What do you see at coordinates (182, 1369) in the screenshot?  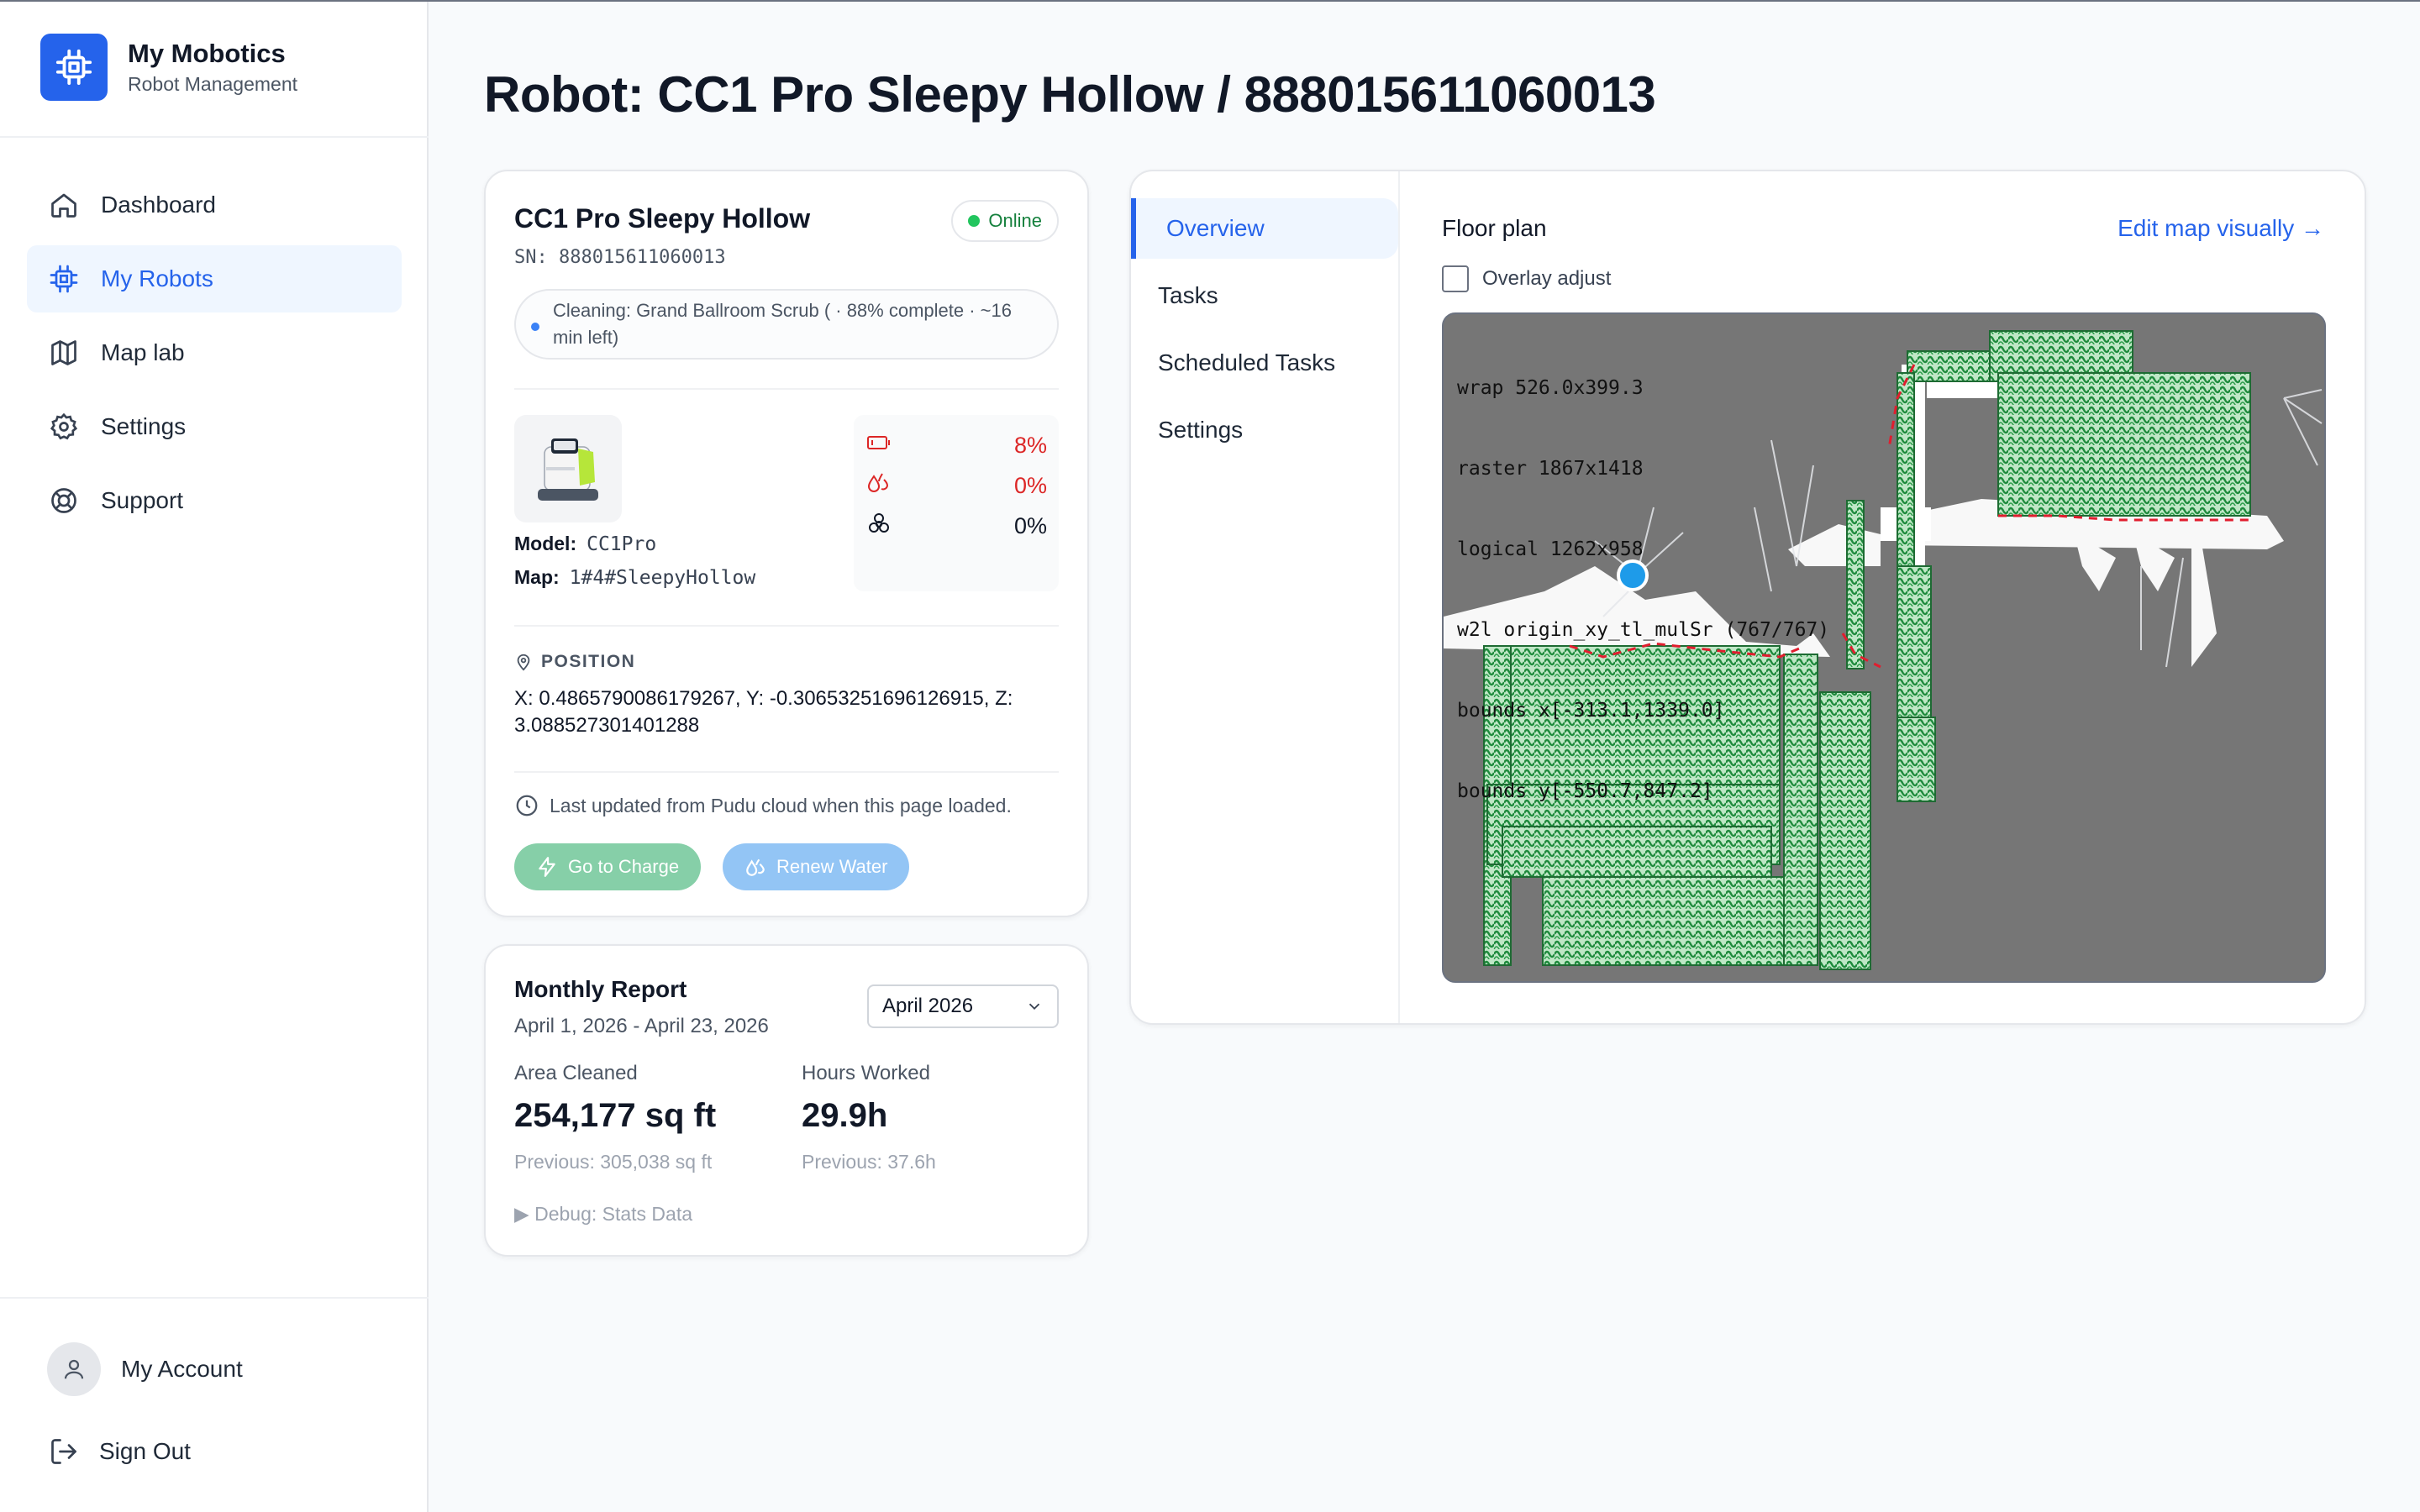 I see `my-account-label: My Account` at bounding box center [182, 1369].